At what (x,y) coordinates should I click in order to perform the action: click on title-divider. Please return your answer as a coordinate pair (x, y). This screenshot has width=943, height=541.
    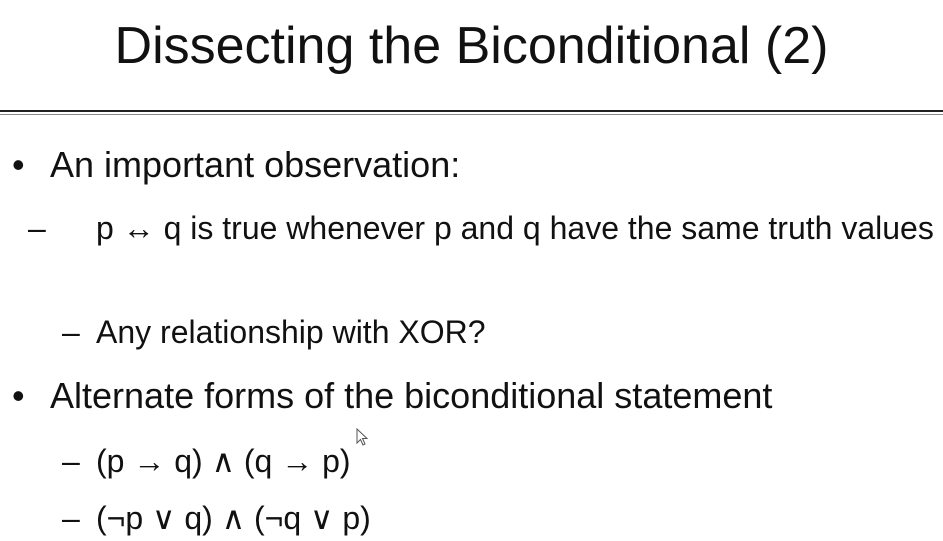
    Looking at the image, I should click on (471, 111).